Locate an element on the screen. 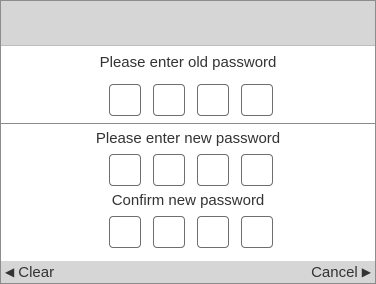 This screenshot has height=284, width=376. old-password-input is located at coordinates (199, 100).